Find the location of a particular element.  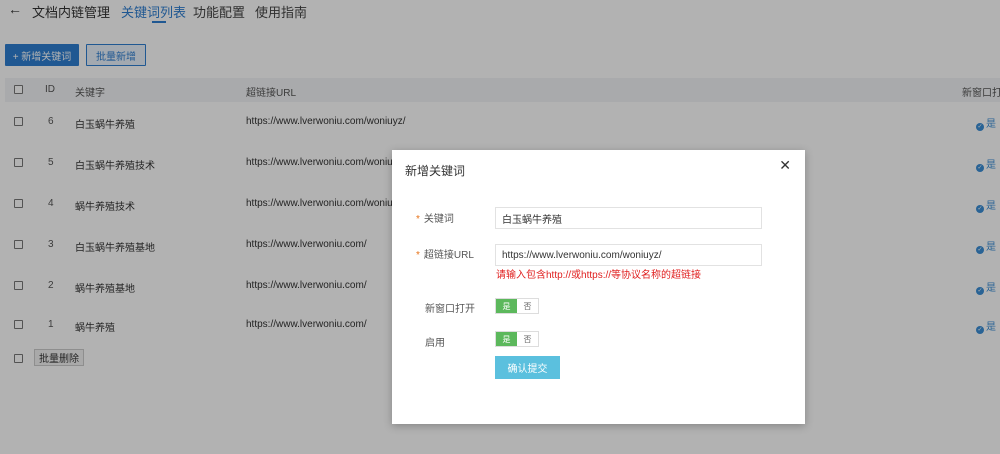

enable-yes-option: 是 is located at coordinates (506, 339).